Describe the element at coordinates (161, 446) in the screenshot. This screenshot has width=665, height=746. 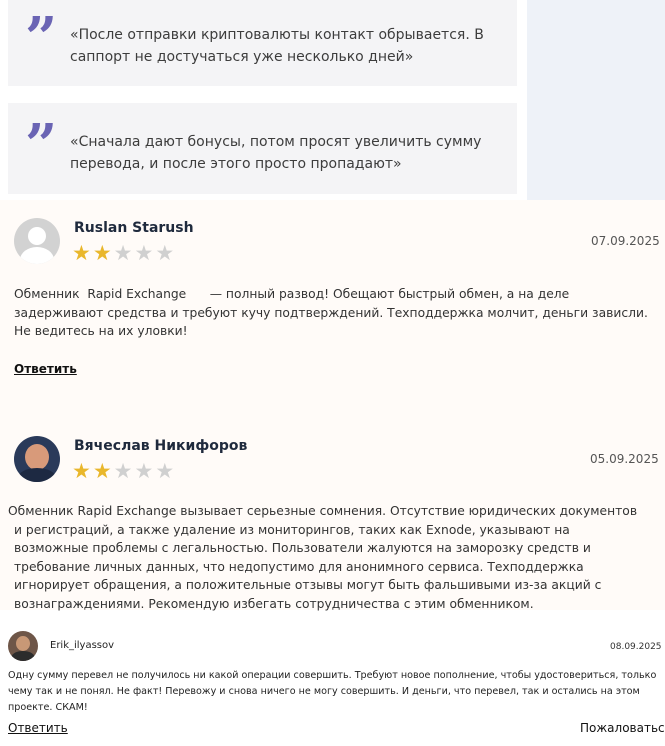
I see `review-author: Вячеслав Никифоров` at that location.